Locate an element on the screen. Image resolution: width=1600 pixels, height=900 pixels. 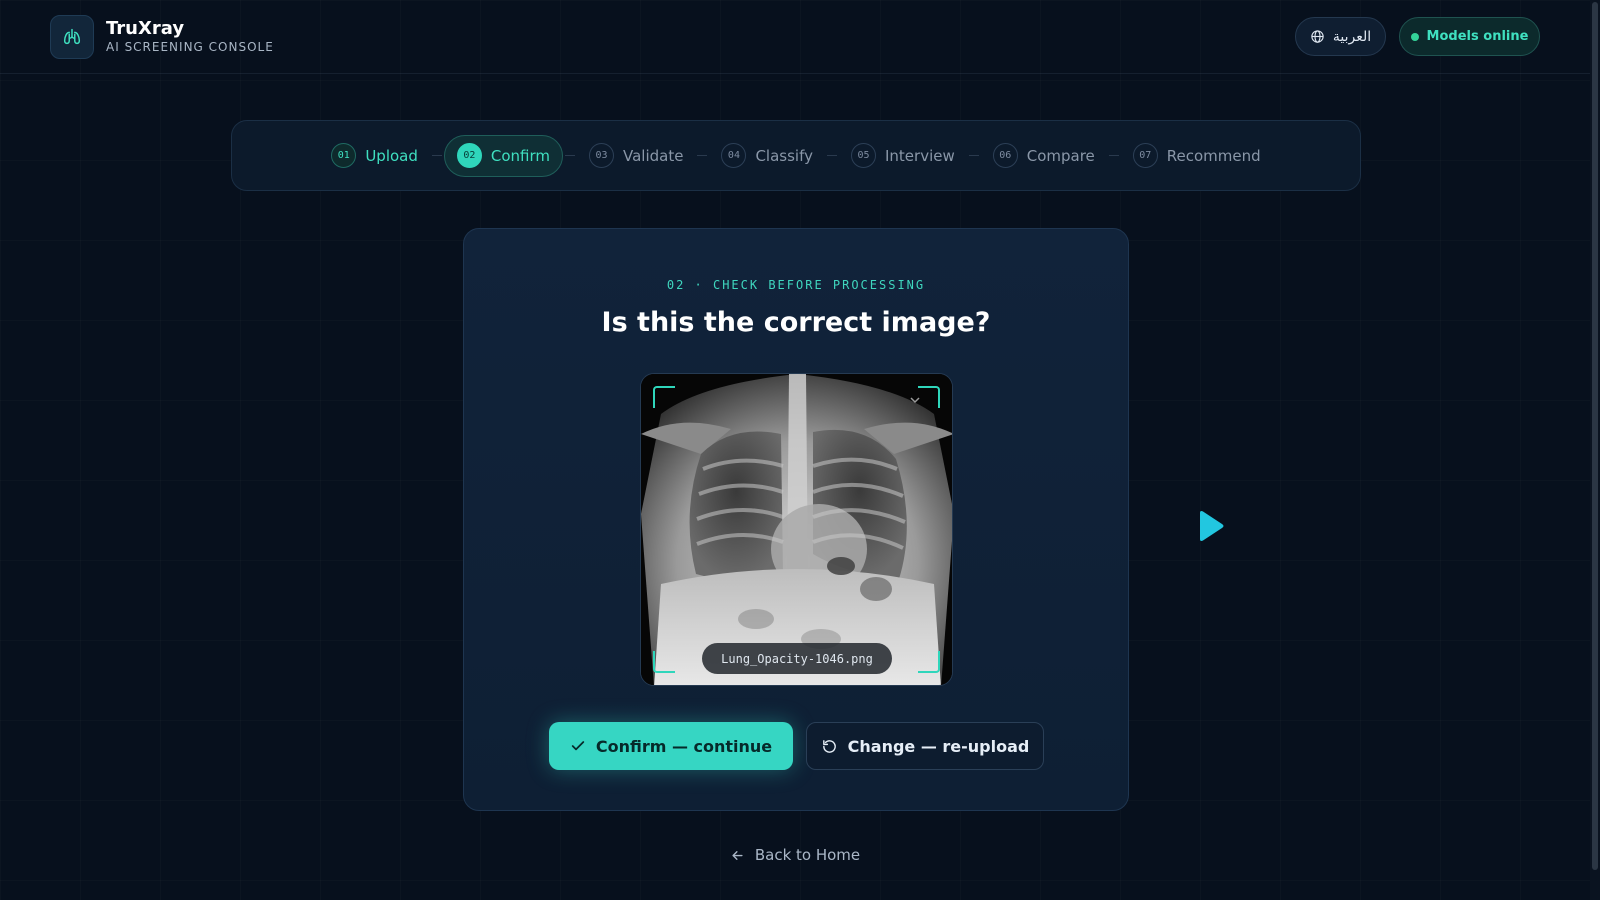
arrow-left-icon is located at coordinates (737, 855).